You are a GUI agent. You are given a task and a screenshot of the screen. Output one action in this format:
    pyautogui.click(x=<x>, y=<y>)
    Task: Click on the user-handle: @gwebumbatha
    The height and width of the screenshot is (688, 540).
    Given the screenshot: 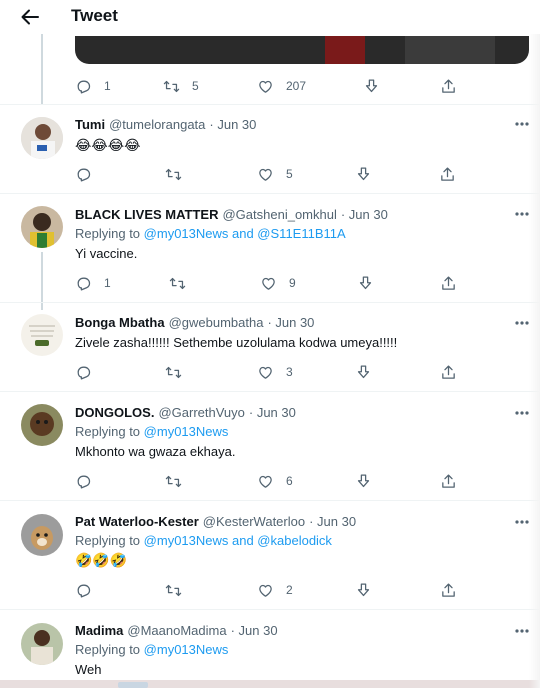 What is the action you would take?
    pyautogui.click(x=216, y=322)
    